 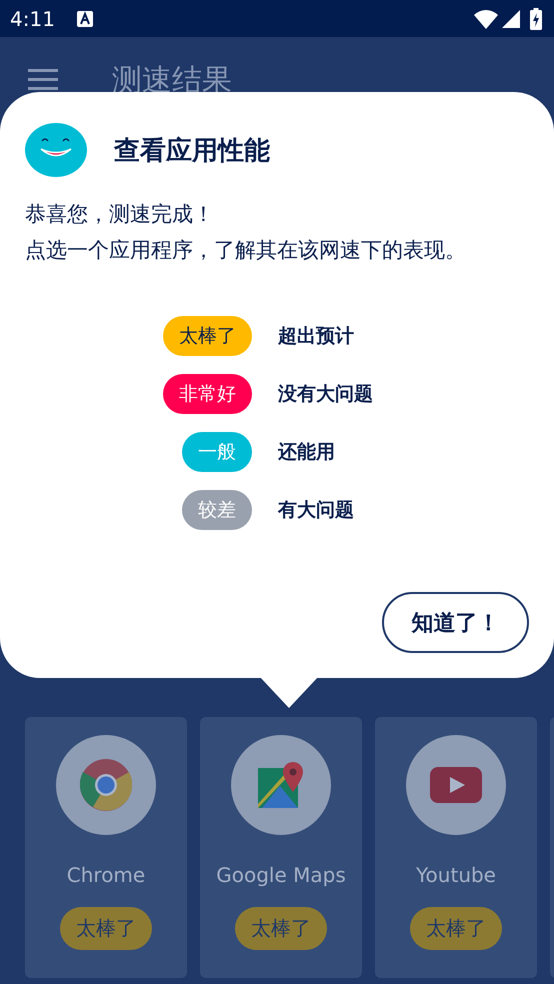 I want to click on keyboard-notification-icon, so click(x=84, y=18).